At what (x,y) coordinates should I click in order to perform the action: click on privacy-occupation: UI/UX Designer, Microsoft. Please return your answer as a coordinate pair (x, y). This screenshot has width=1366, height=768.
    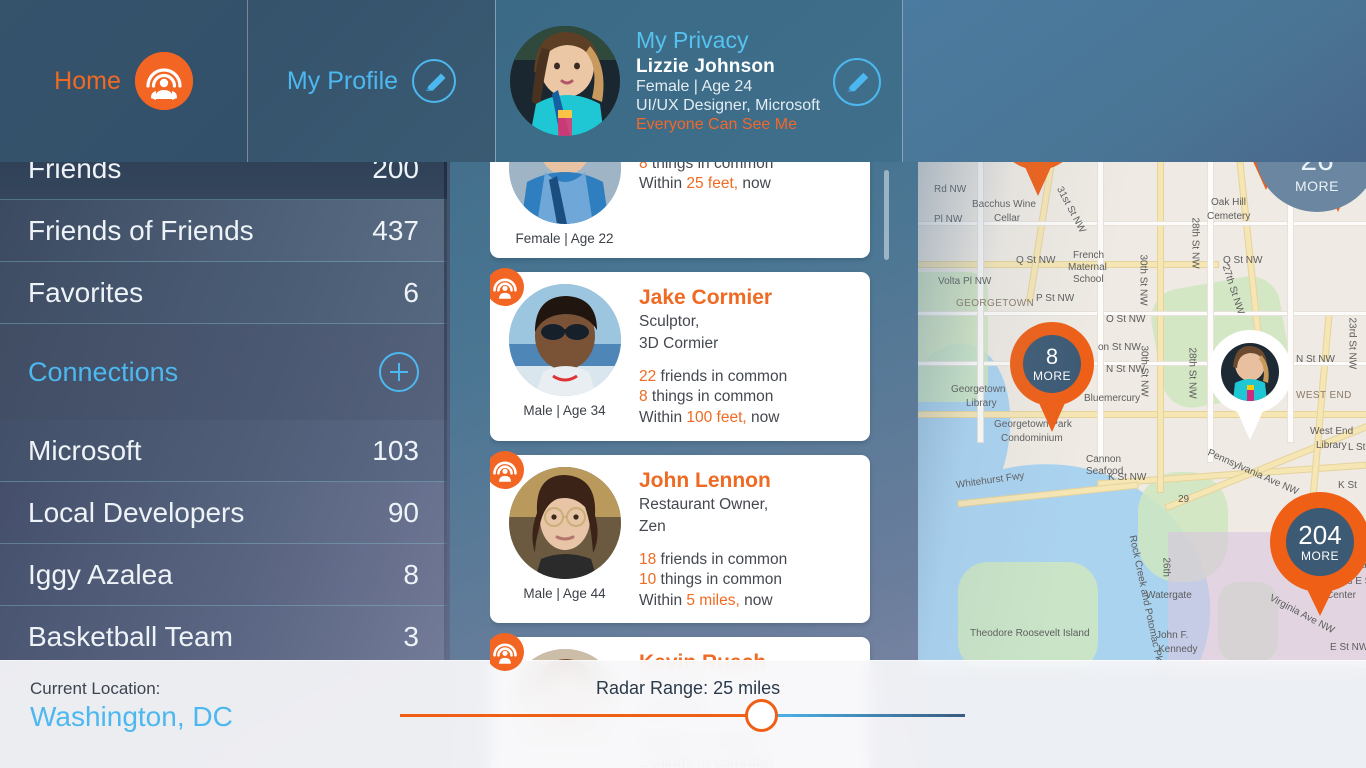
    Looking at the image, I should click on (728, 106).